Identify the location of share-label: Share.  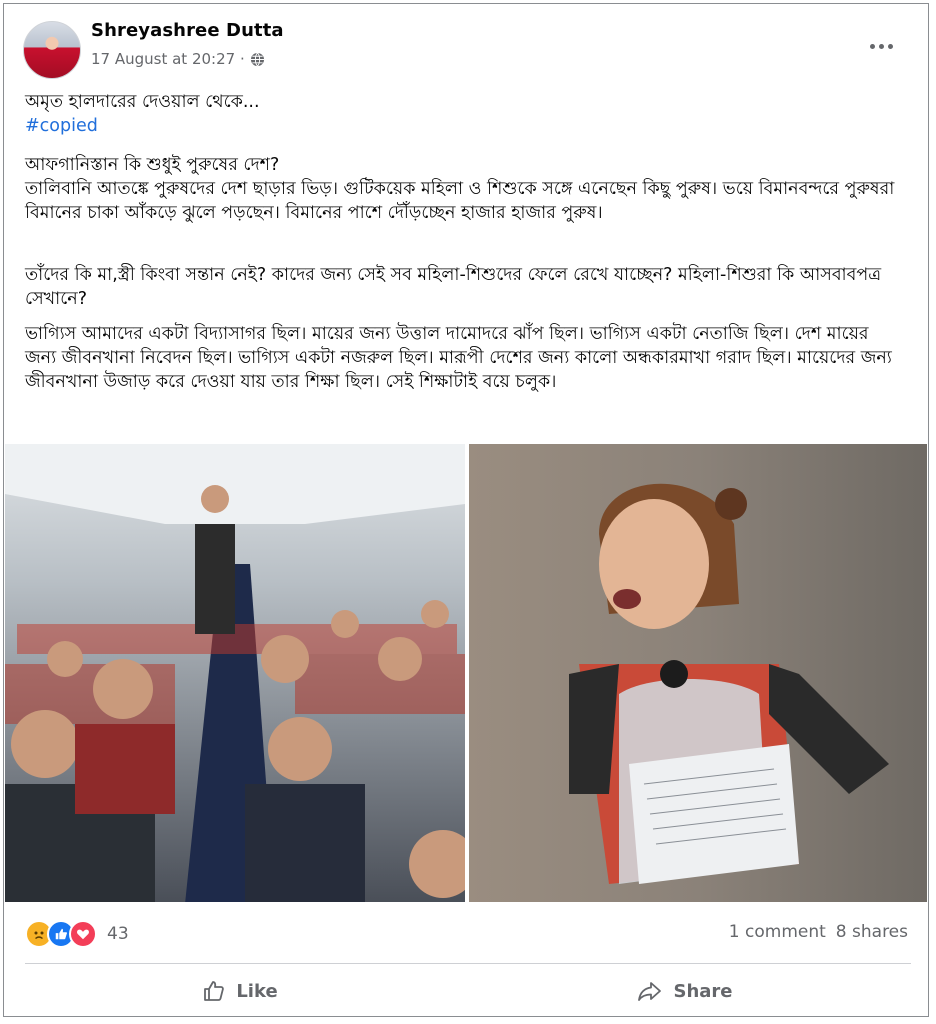
(703, 991).